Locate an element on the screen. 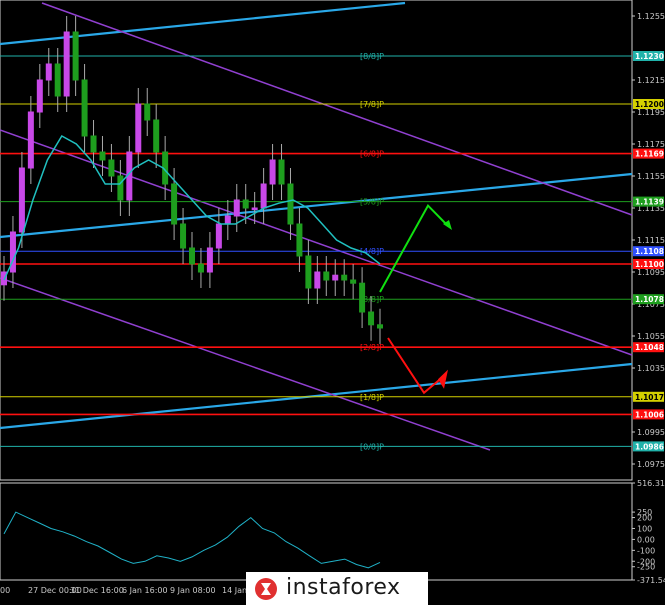  murrey-level-label: [1/8]P is located at coordinates (372, 397).